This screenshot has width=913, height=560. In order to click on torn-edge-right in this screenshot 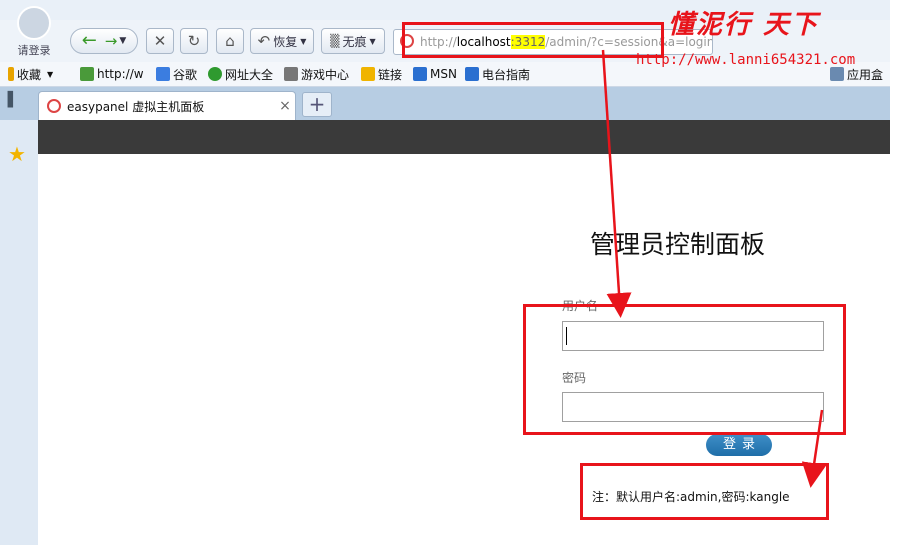, I will do `click(901, 280)`.